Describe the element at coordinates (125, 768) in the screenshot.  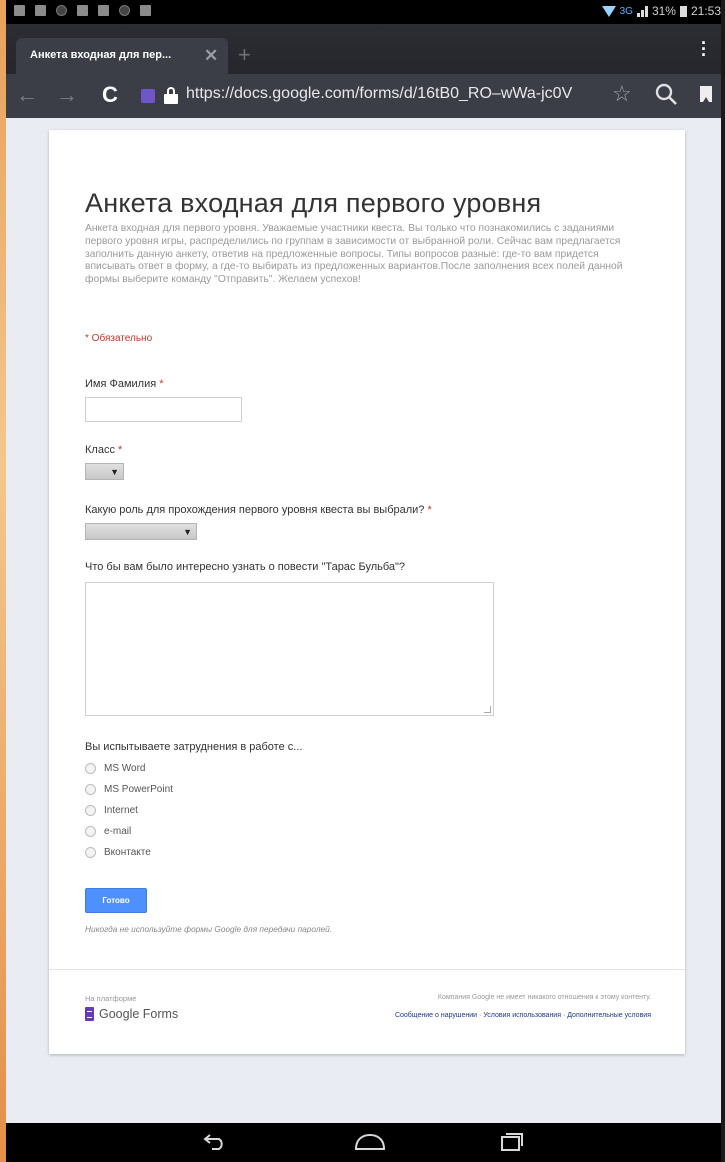
I see `radio-label: MS Word` at that location.